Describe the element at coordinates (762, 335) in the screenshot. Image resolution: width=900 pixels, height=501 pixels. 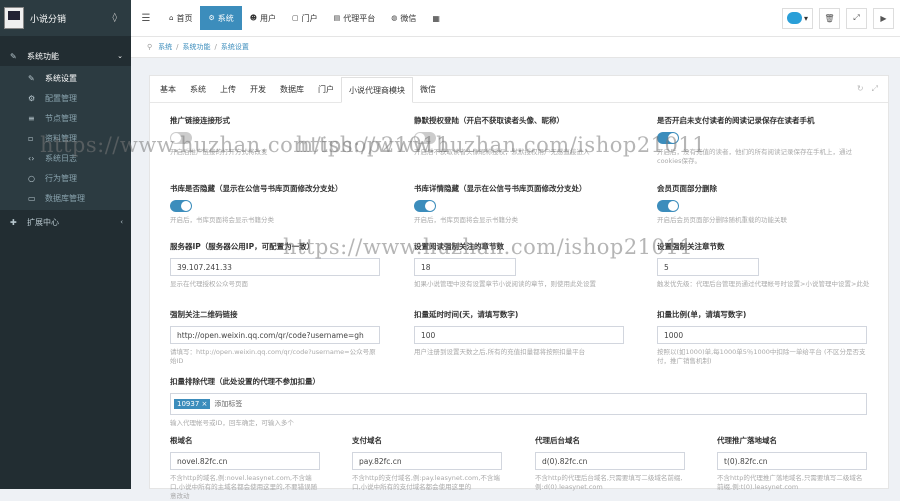
I see `deduct-ratio-input: 1000` at that location.